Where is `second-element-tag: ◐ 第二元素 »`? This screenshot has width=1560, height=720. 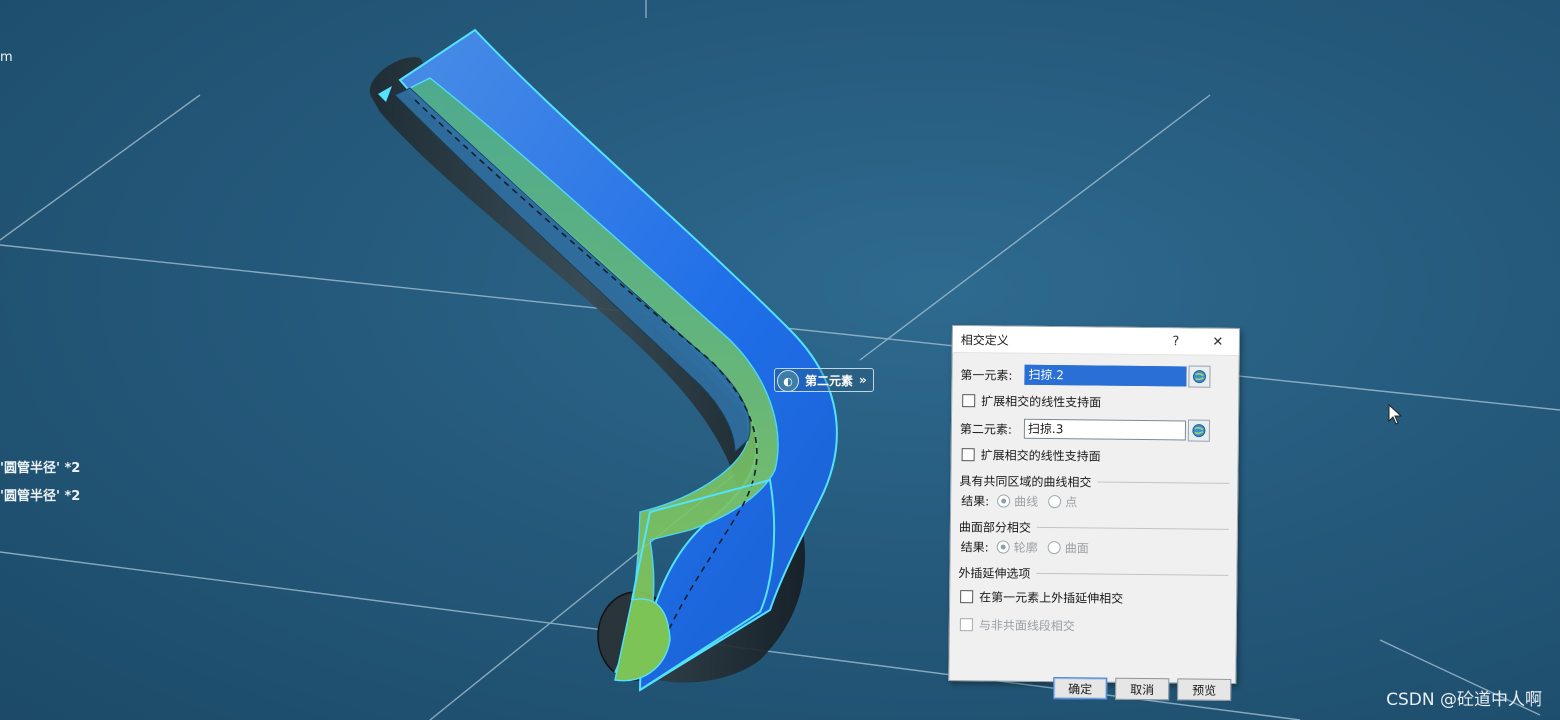 second-element-tag: ◐ 第二元素 » is located at coordinates (824, 380).